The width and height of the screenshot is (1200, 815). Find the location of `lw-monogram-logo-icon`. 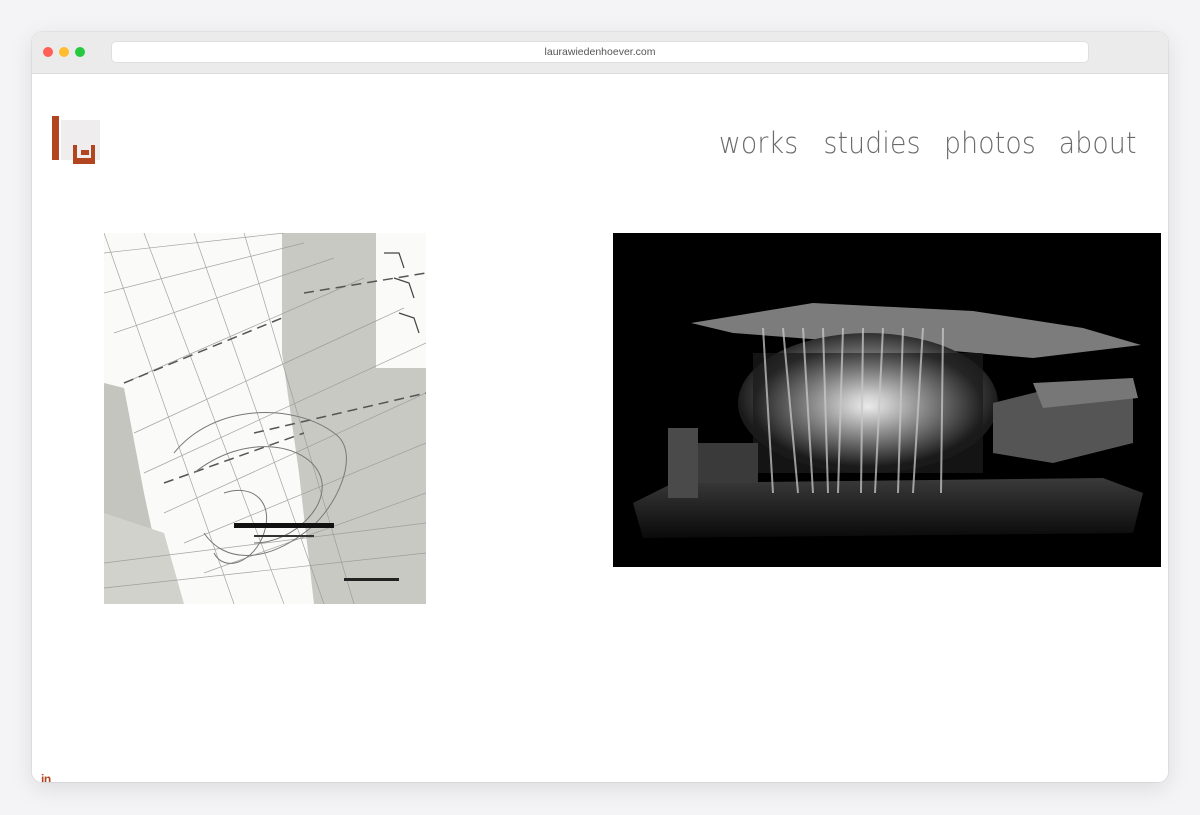

lw-monogram-logo-icon is located at coordinates (76, 140).